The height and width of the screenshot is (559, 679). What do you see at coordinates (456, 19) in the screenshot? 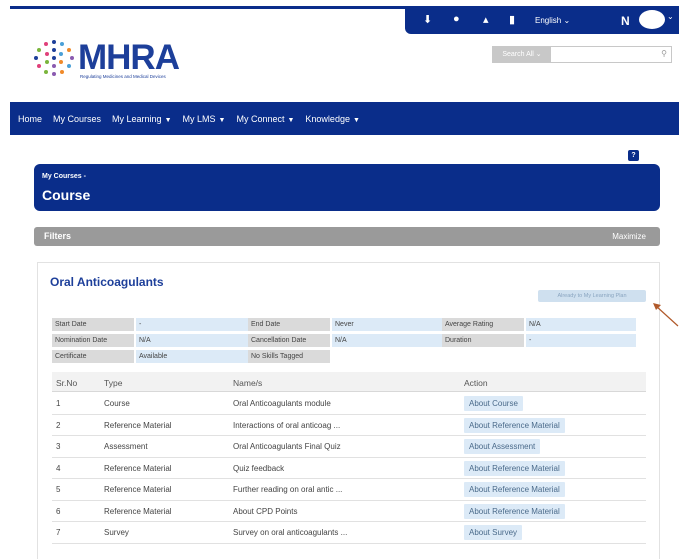
I see `chat-icon: ●` at bounding box center [456, 19].